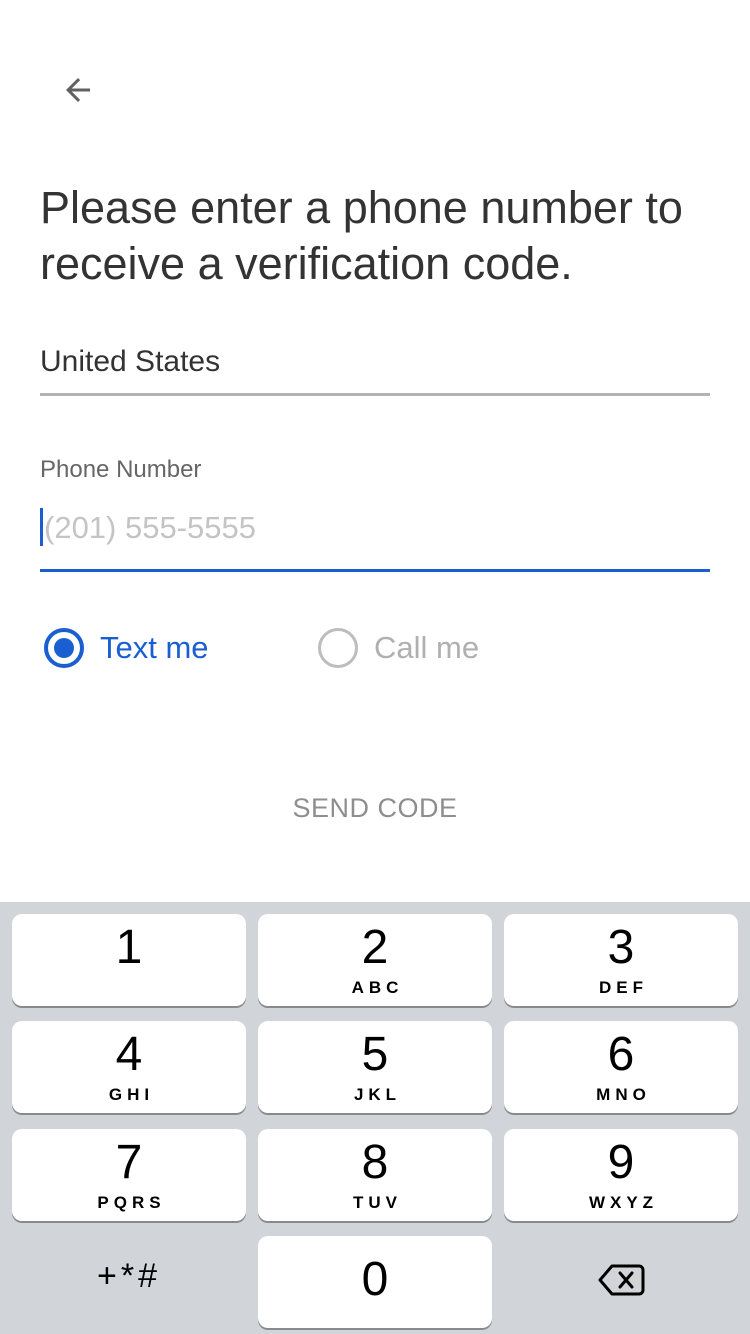 The image size is (750, 1334). What do you see at coordinates (375, 1054) in the screenshot?
I see `key-digit: 5` at bounding box center [375, 1054].